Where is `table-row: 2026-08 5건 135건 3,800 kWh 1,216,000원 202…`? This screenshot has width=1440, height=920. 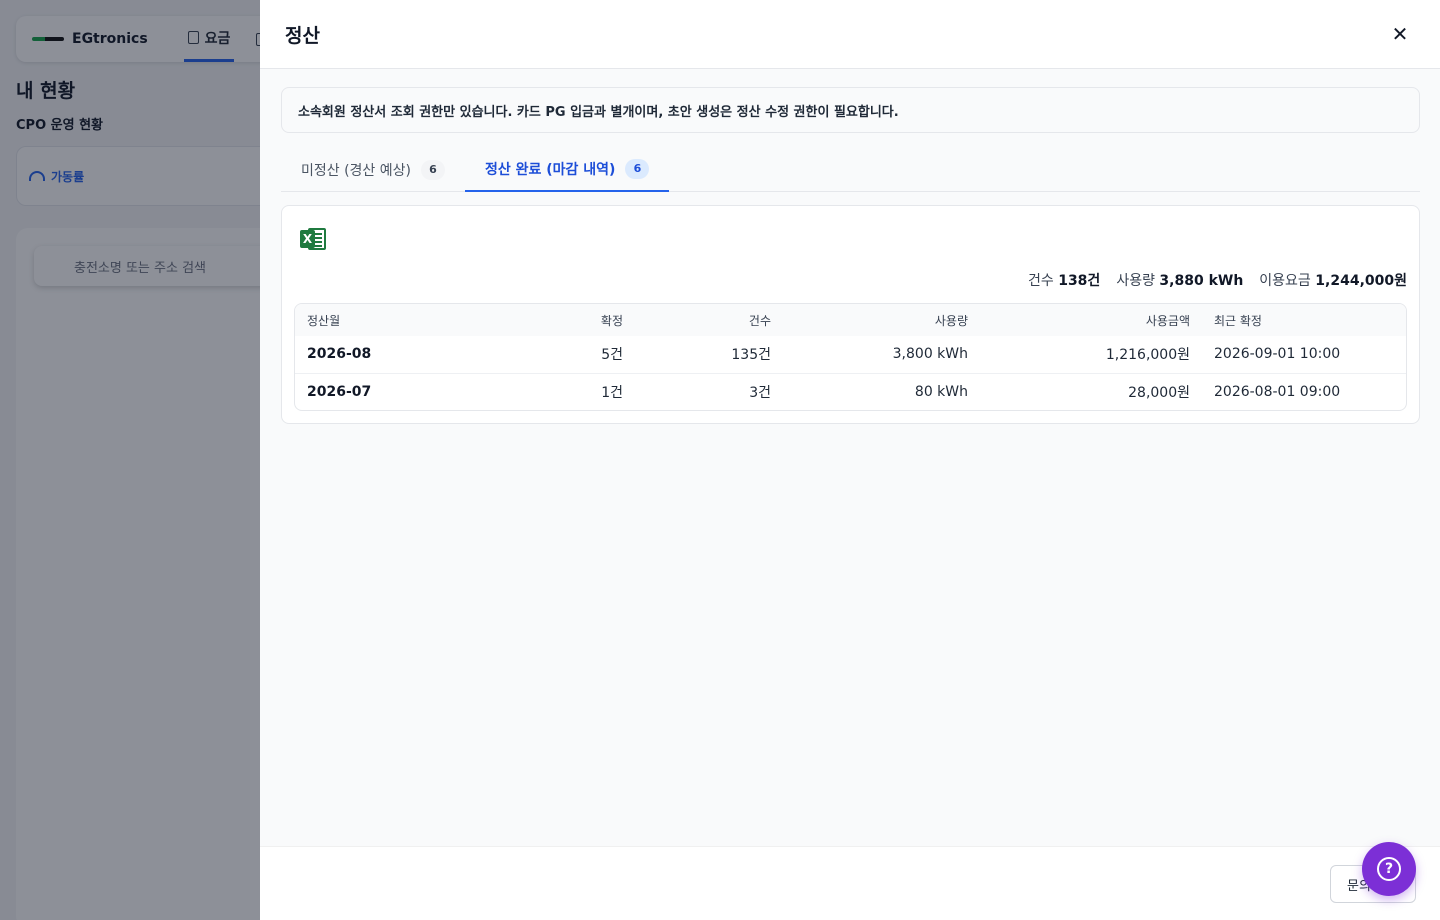 table-row: 2026-08 5건 135건 3,800 kWh 1,216,000원 202… is located at coordinates (850, 354).